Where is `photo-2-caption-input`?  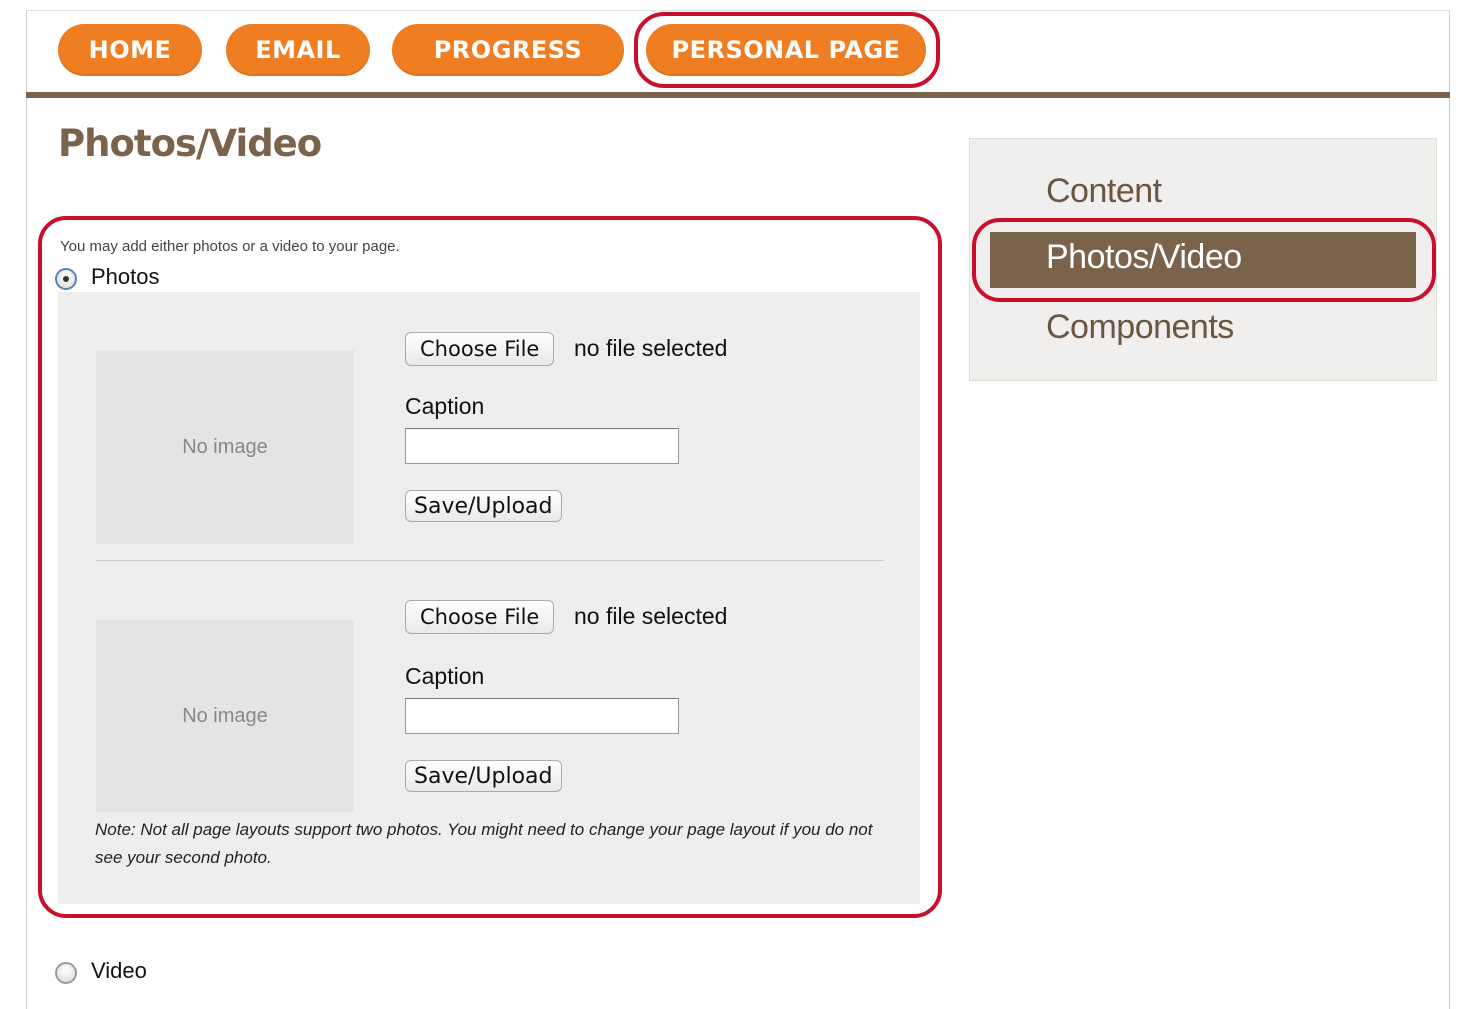 photo-2-caption-input is located at coordinates (542, 716).